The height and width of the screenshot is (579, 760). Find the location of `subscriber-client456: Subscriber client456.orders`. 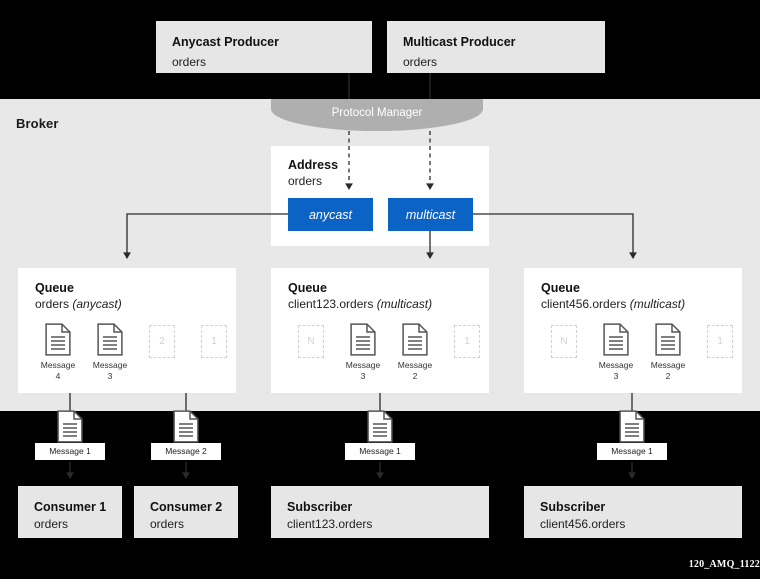

subscriber-client456: Subscriber client456.orders is located at coordinates (633, 512).